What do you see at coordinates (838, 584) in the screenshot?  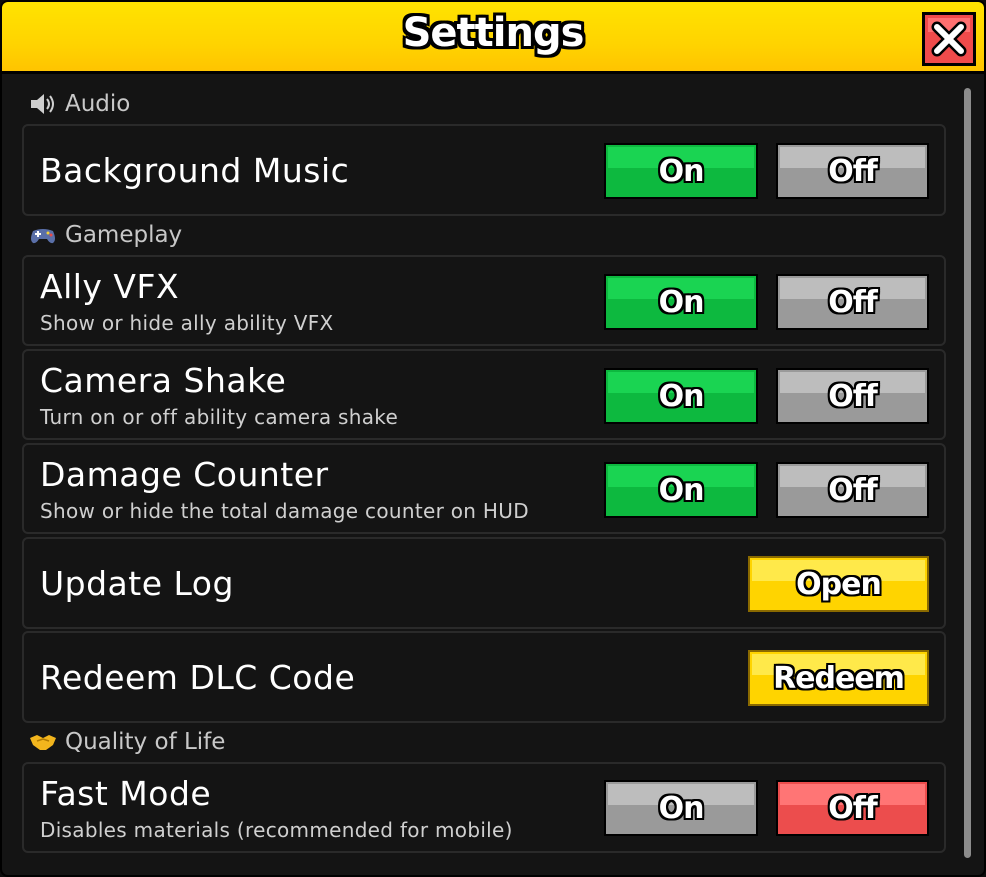 I see `update-log-open-button: Open` at bounding box center [838, 584].